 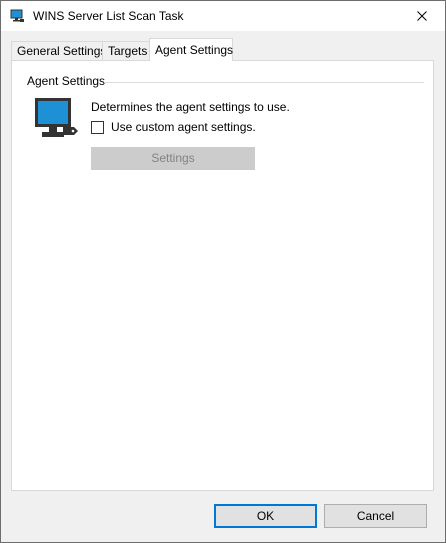 I want to click on tab-label: General Settings, so click(x=62, y=51).